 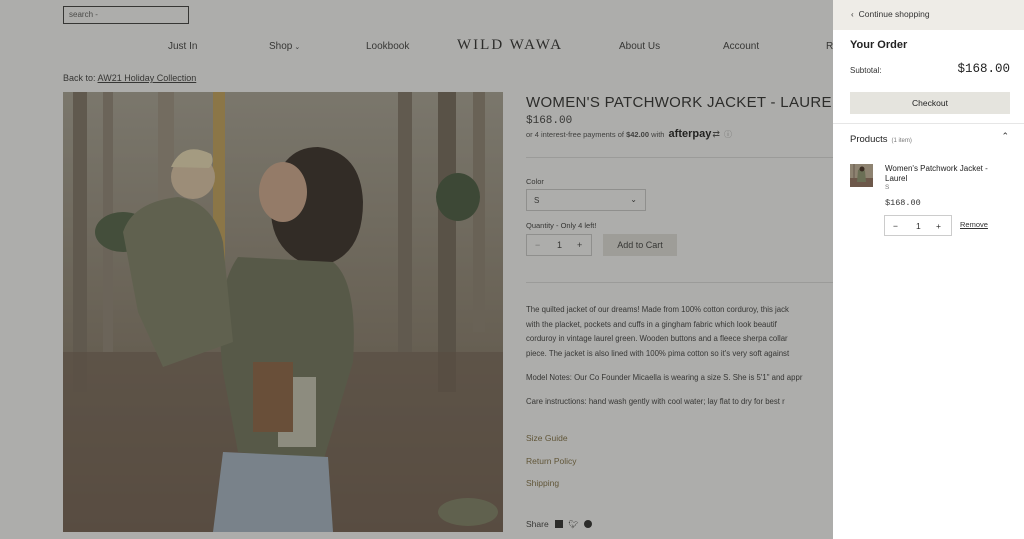 I want to click on cart-quantity-stepper: − 1 +, so click(x=918, y=225).